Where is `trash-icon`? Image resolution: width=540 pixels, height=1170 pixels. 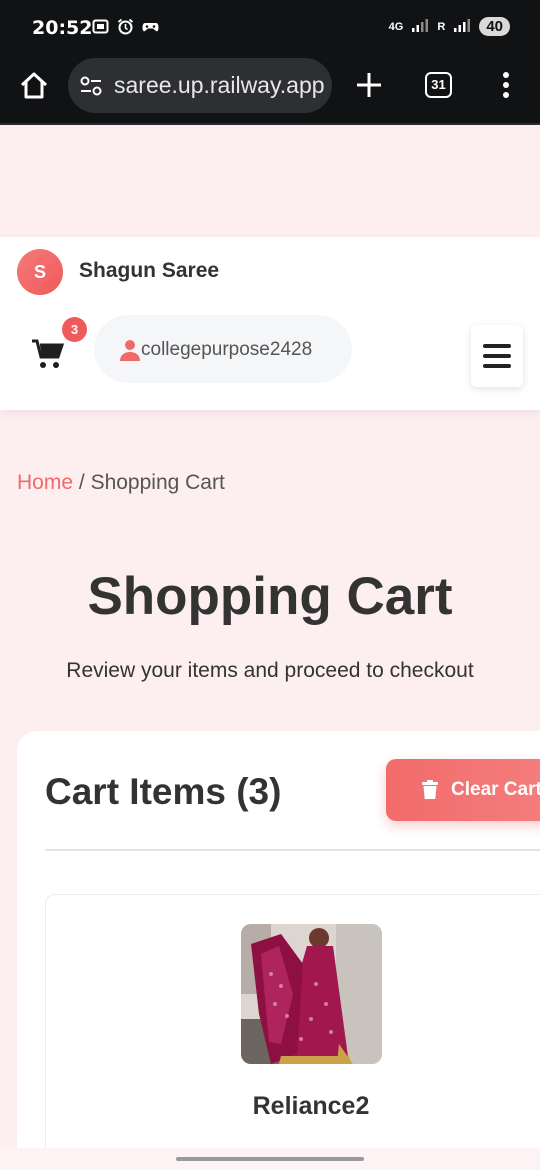
trash-icon is located at coordinates (430, 790).